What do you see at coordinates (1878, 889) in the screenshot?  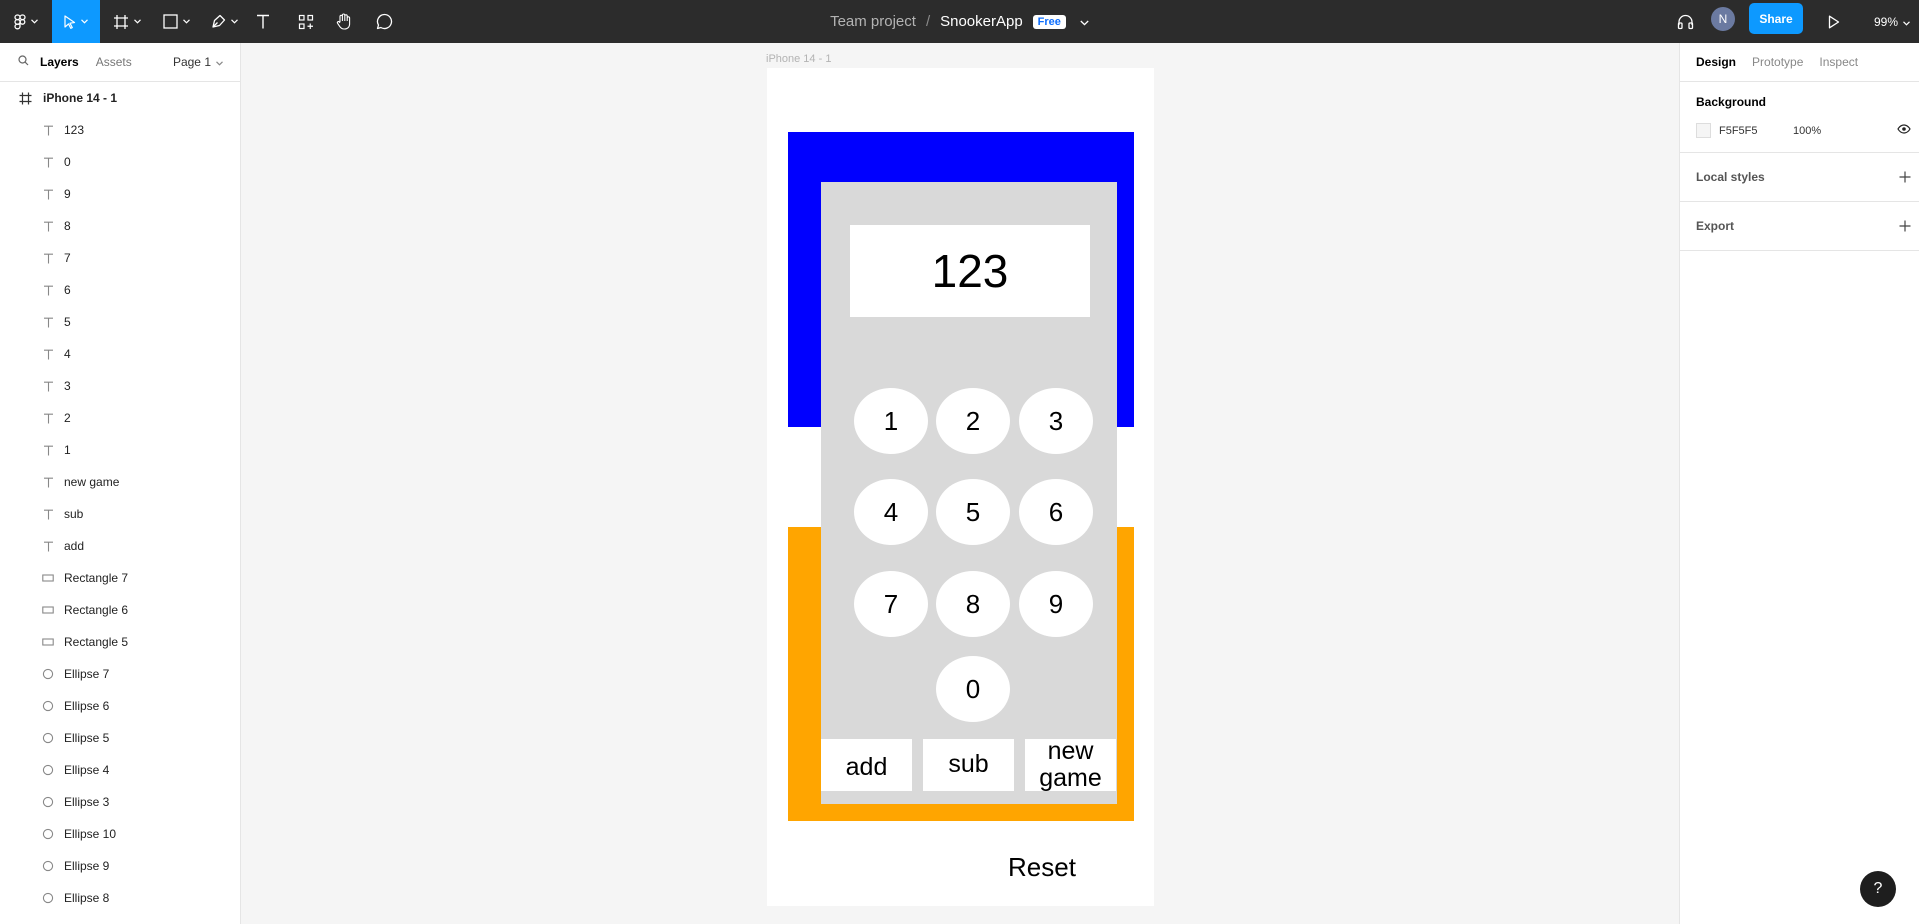 I see `help-button: ?` at bounding box center [1878, 889].